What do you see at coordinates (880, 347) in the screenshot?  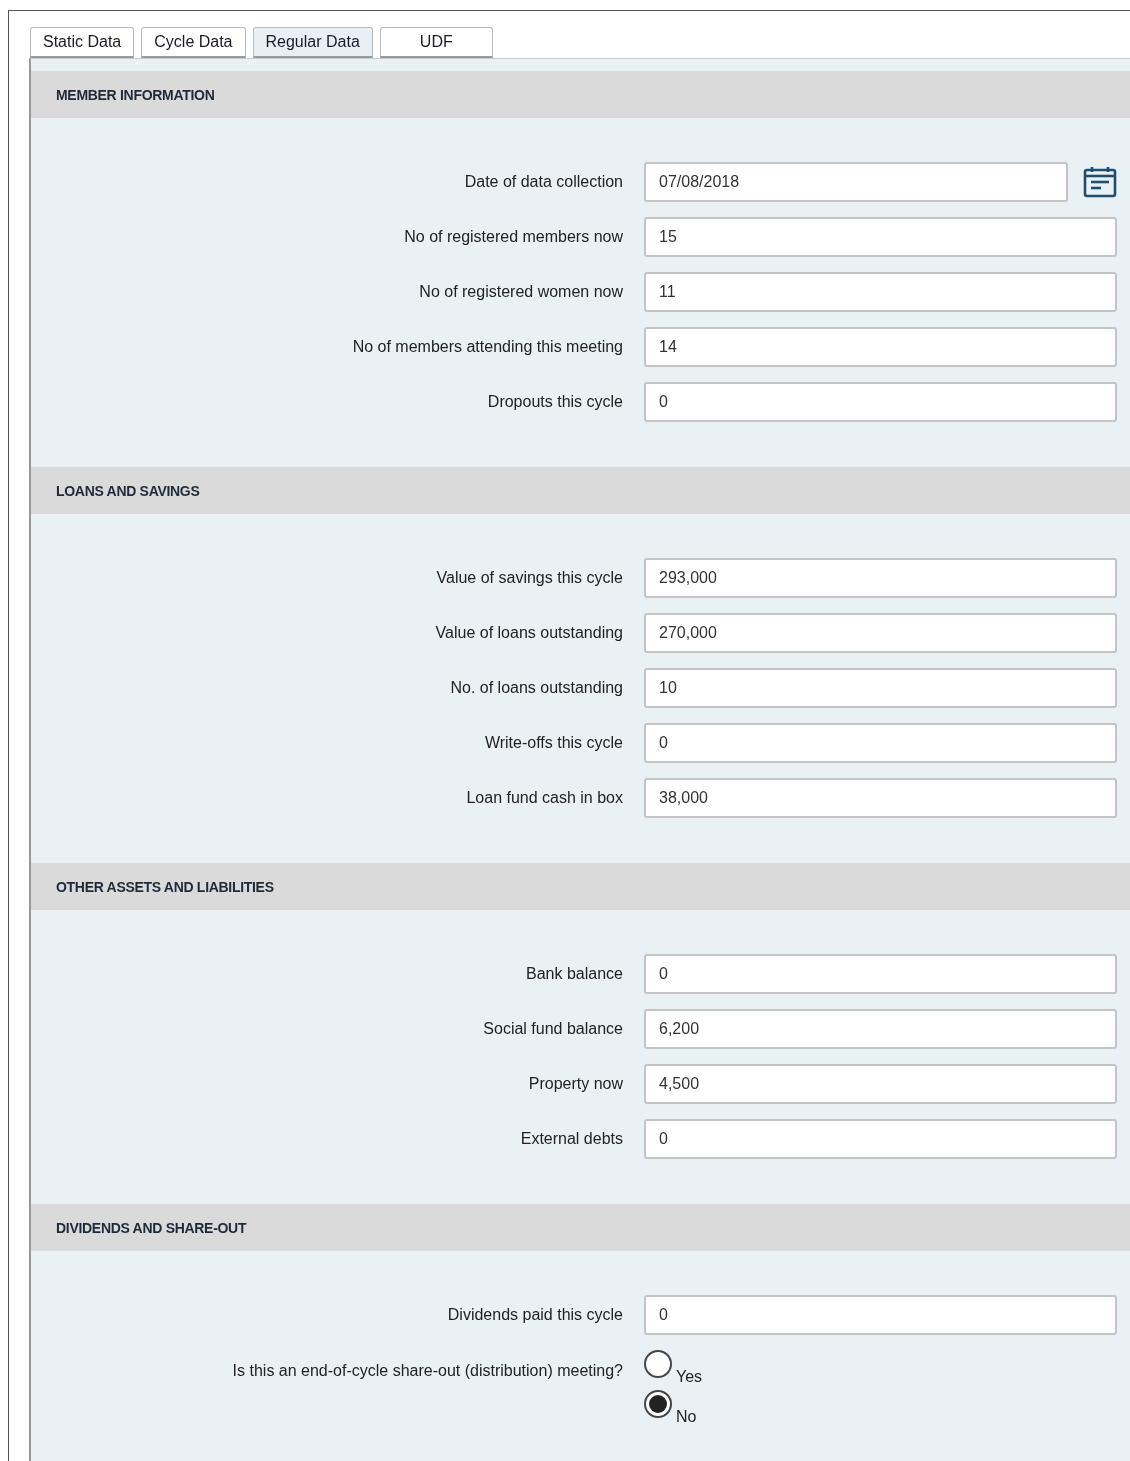 I see `input-field: 14` at bounding box center [880, 347].